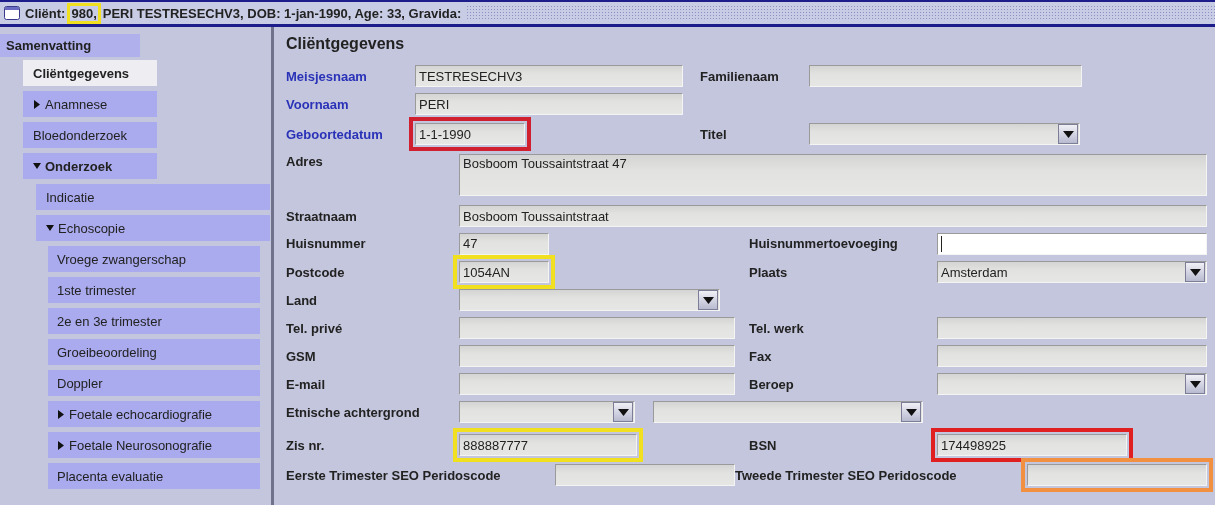  I want to click on field-label: Voornaam, so click(318, 104).